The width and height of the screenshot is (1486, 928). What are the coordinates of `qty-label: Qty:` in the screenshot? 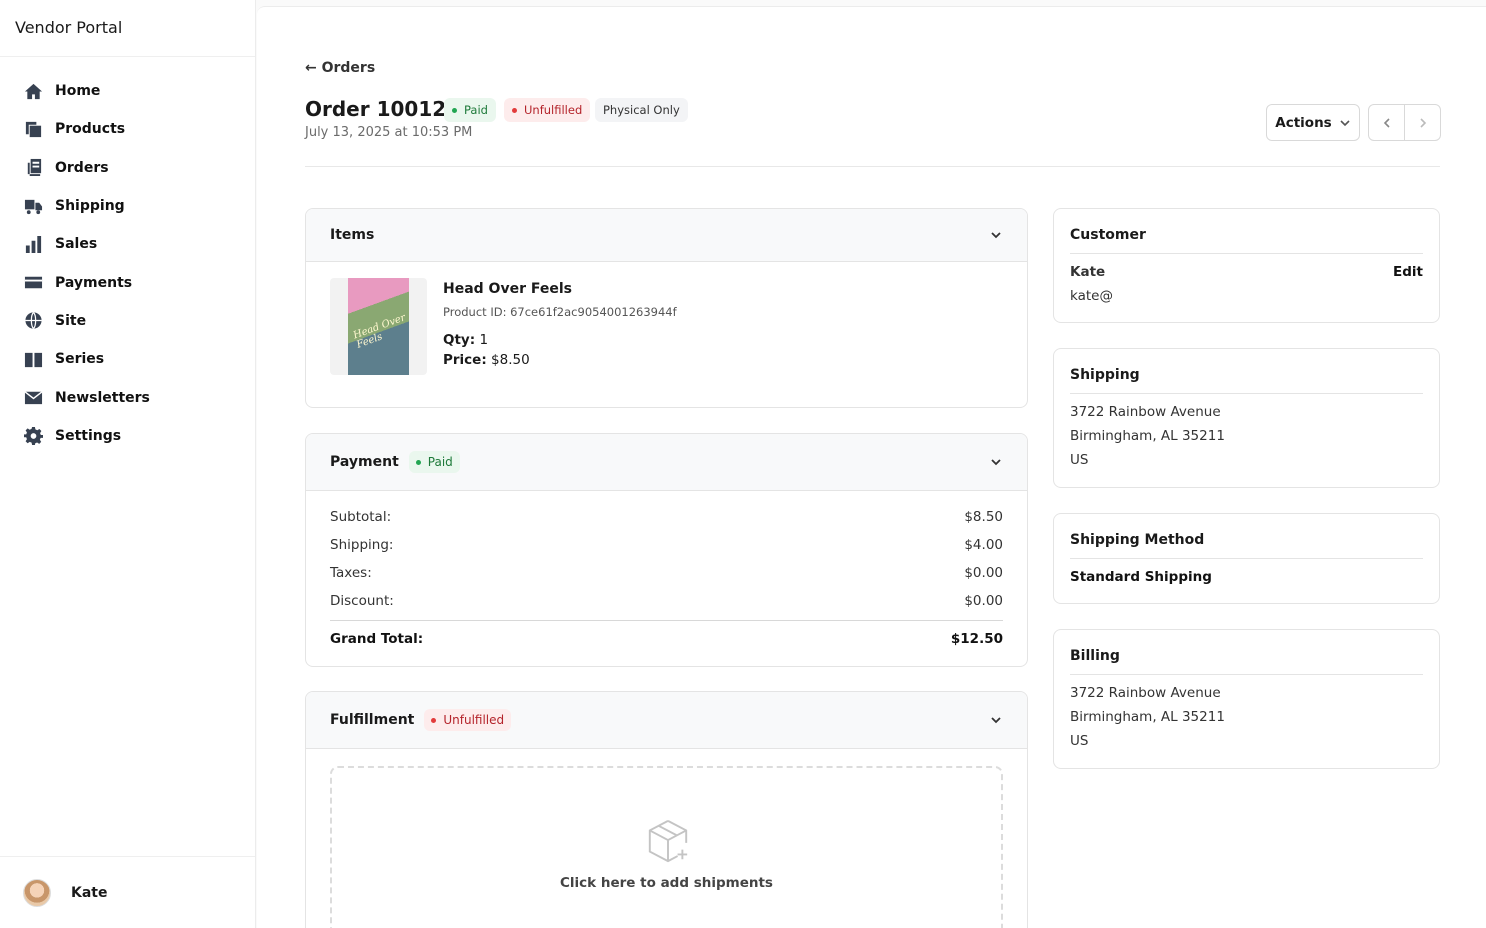 It's located at (459, 340).